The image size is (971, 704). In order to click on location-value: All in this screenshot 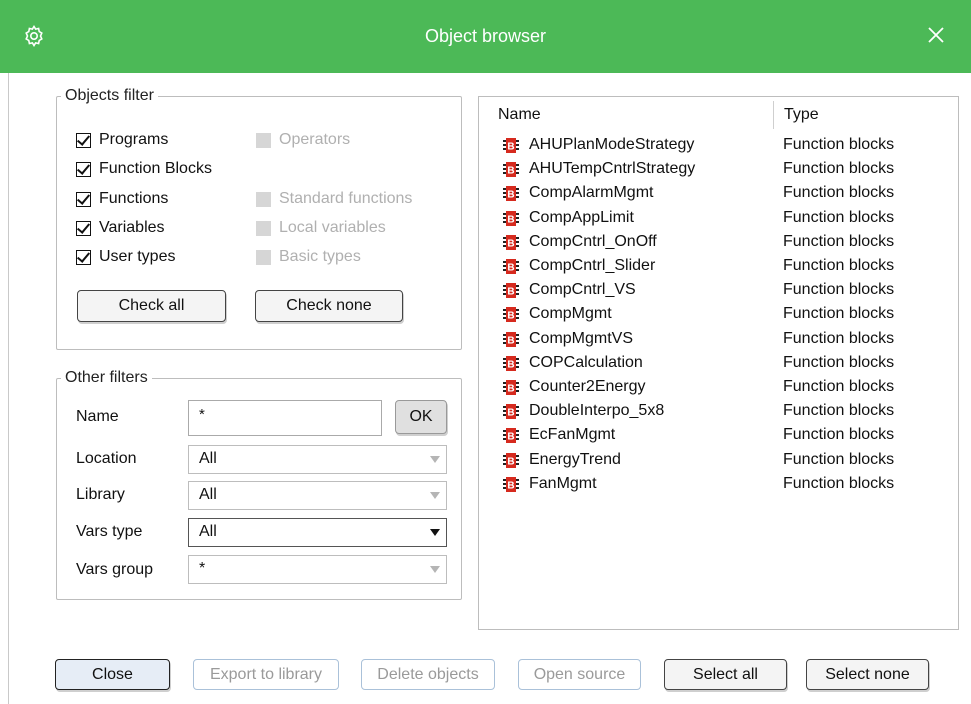, I will do `click(208, 458)`.